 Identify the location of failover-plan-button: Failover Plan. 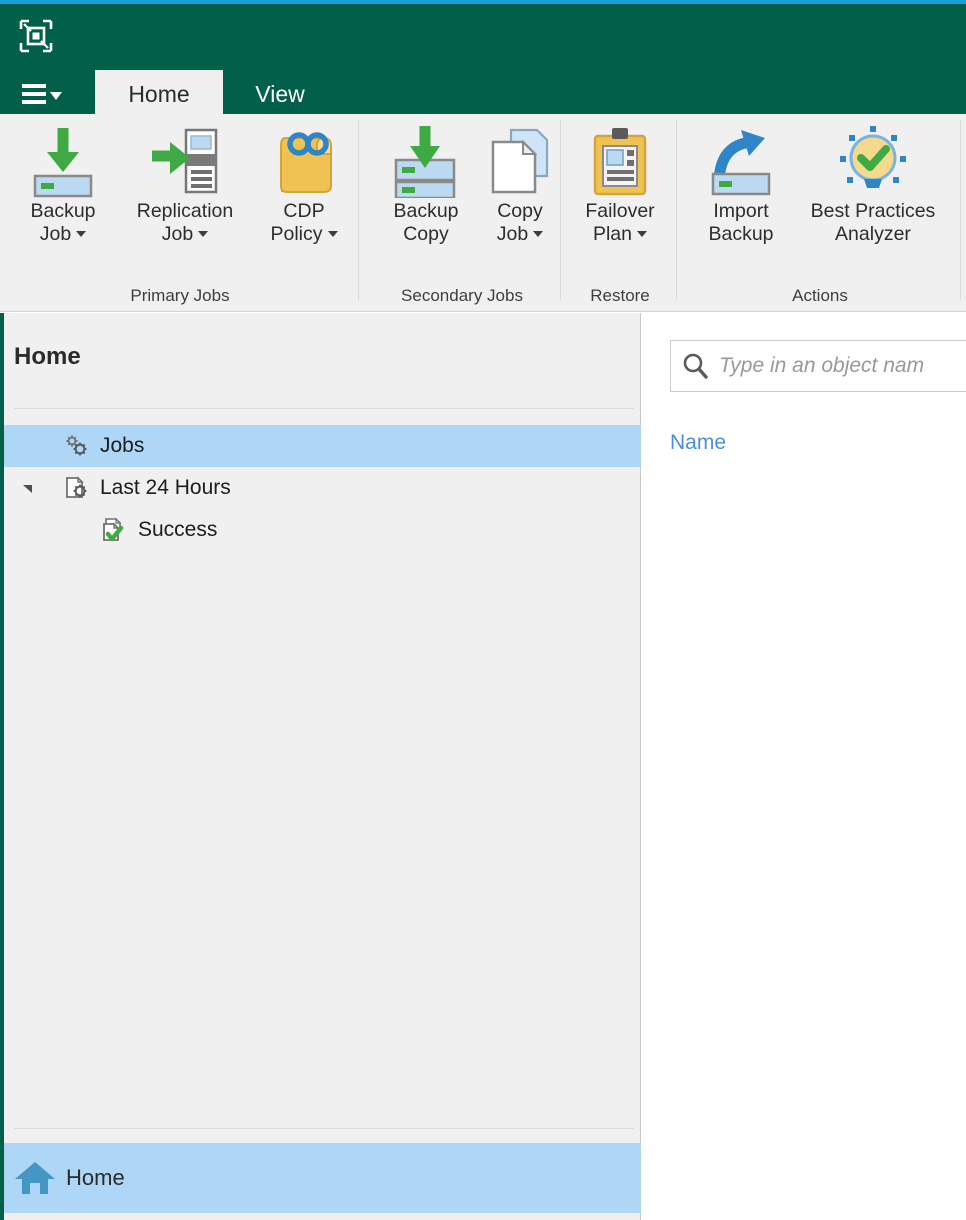
(620, 194).